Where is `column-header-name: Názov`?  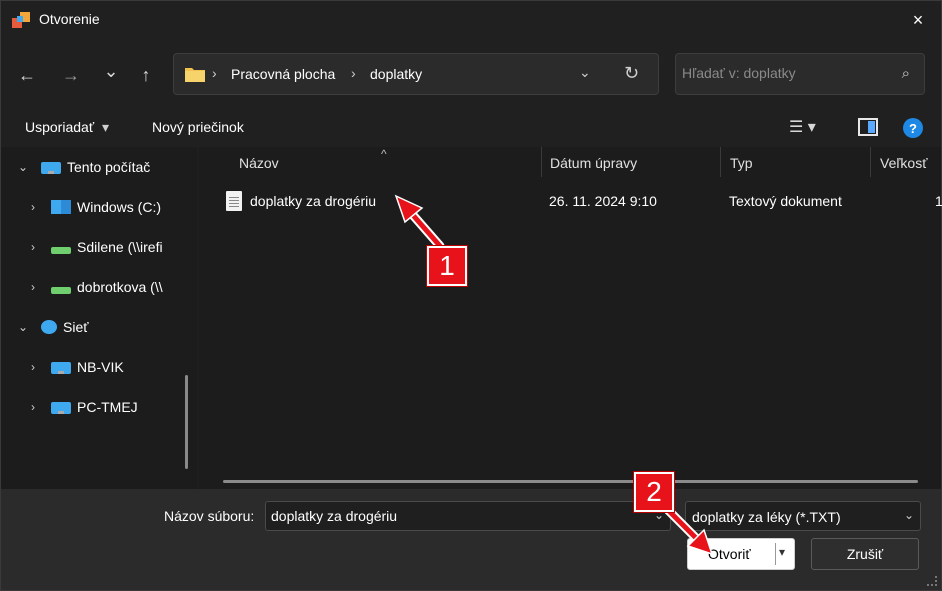 column-header-name: Názov is located at coordinates (259, 163).